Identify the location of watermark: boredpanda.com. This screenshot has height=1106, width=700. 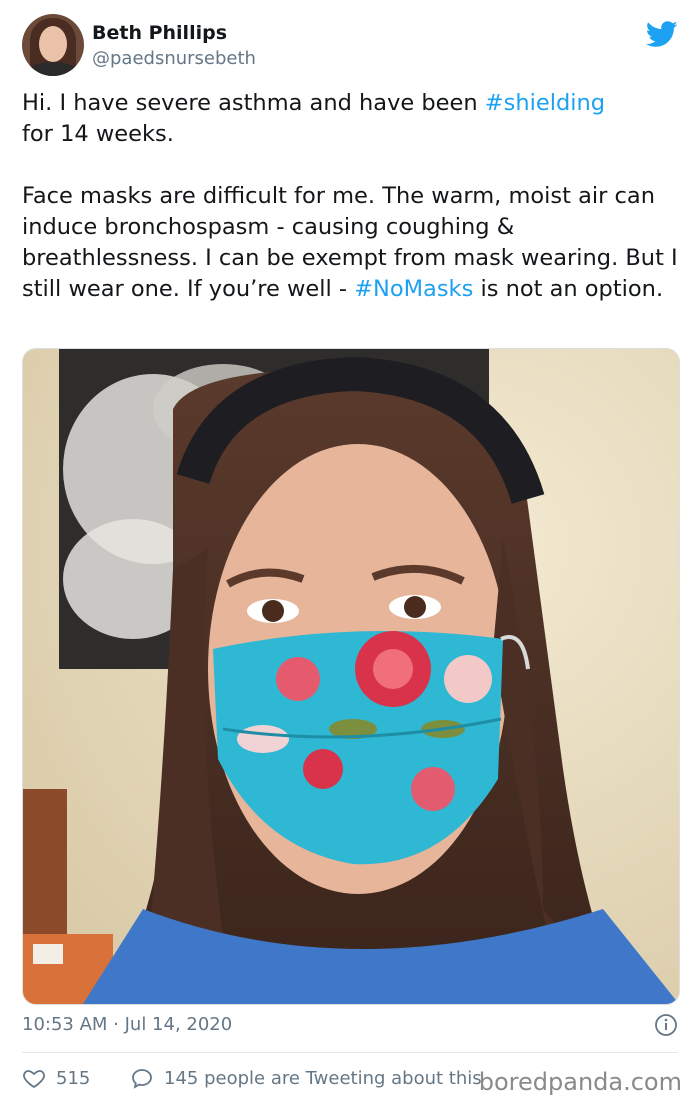
(580, 1082).